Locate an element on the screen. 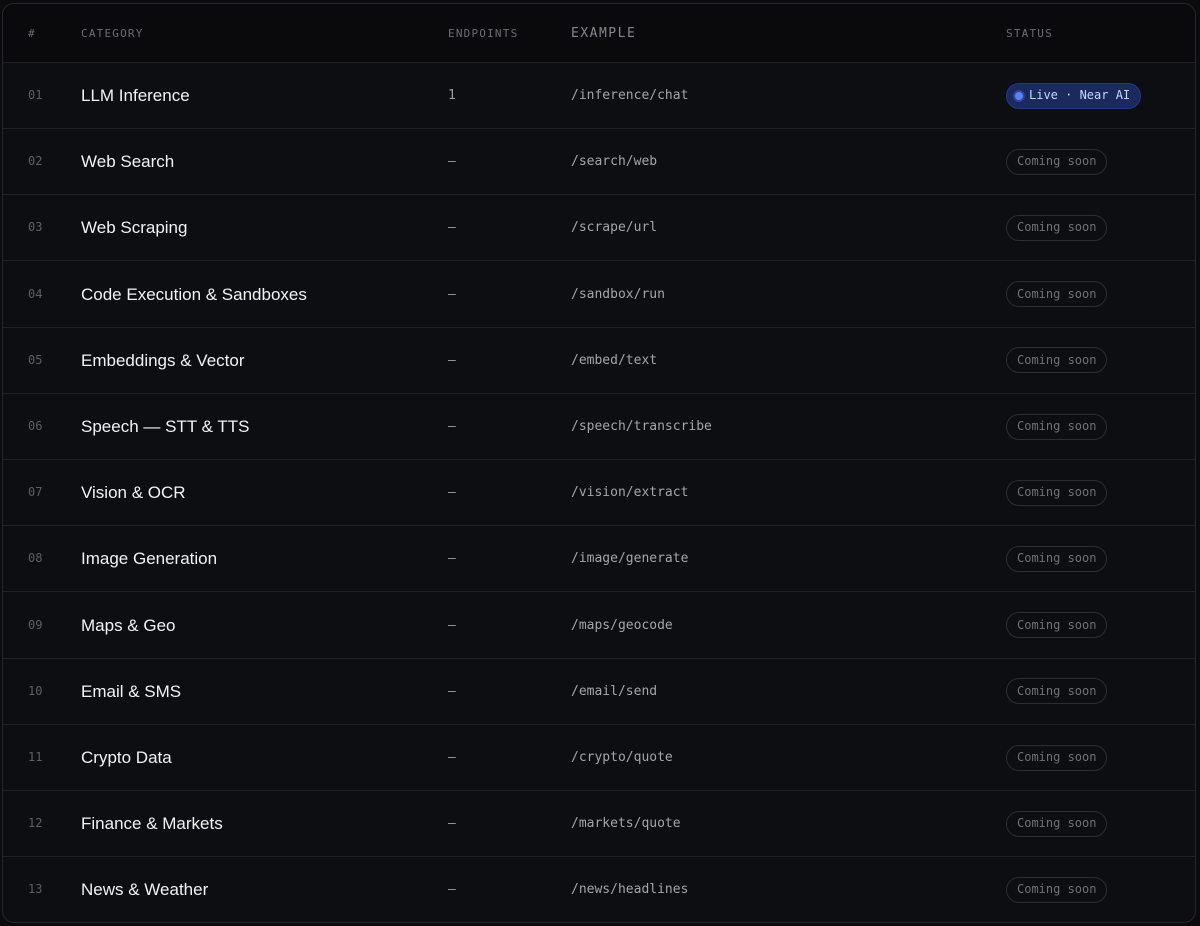 This screenshot has height=926, width=1200. example-path: /maps/geocode is located at coordinates (622, 625).